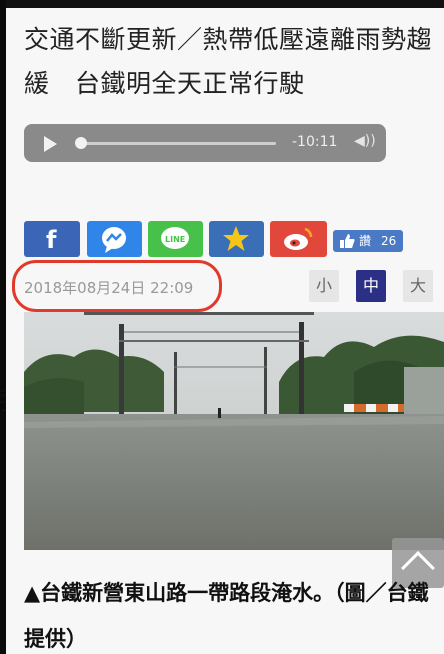  I want to click on font-size-large-button: 大, so click(418, 286).